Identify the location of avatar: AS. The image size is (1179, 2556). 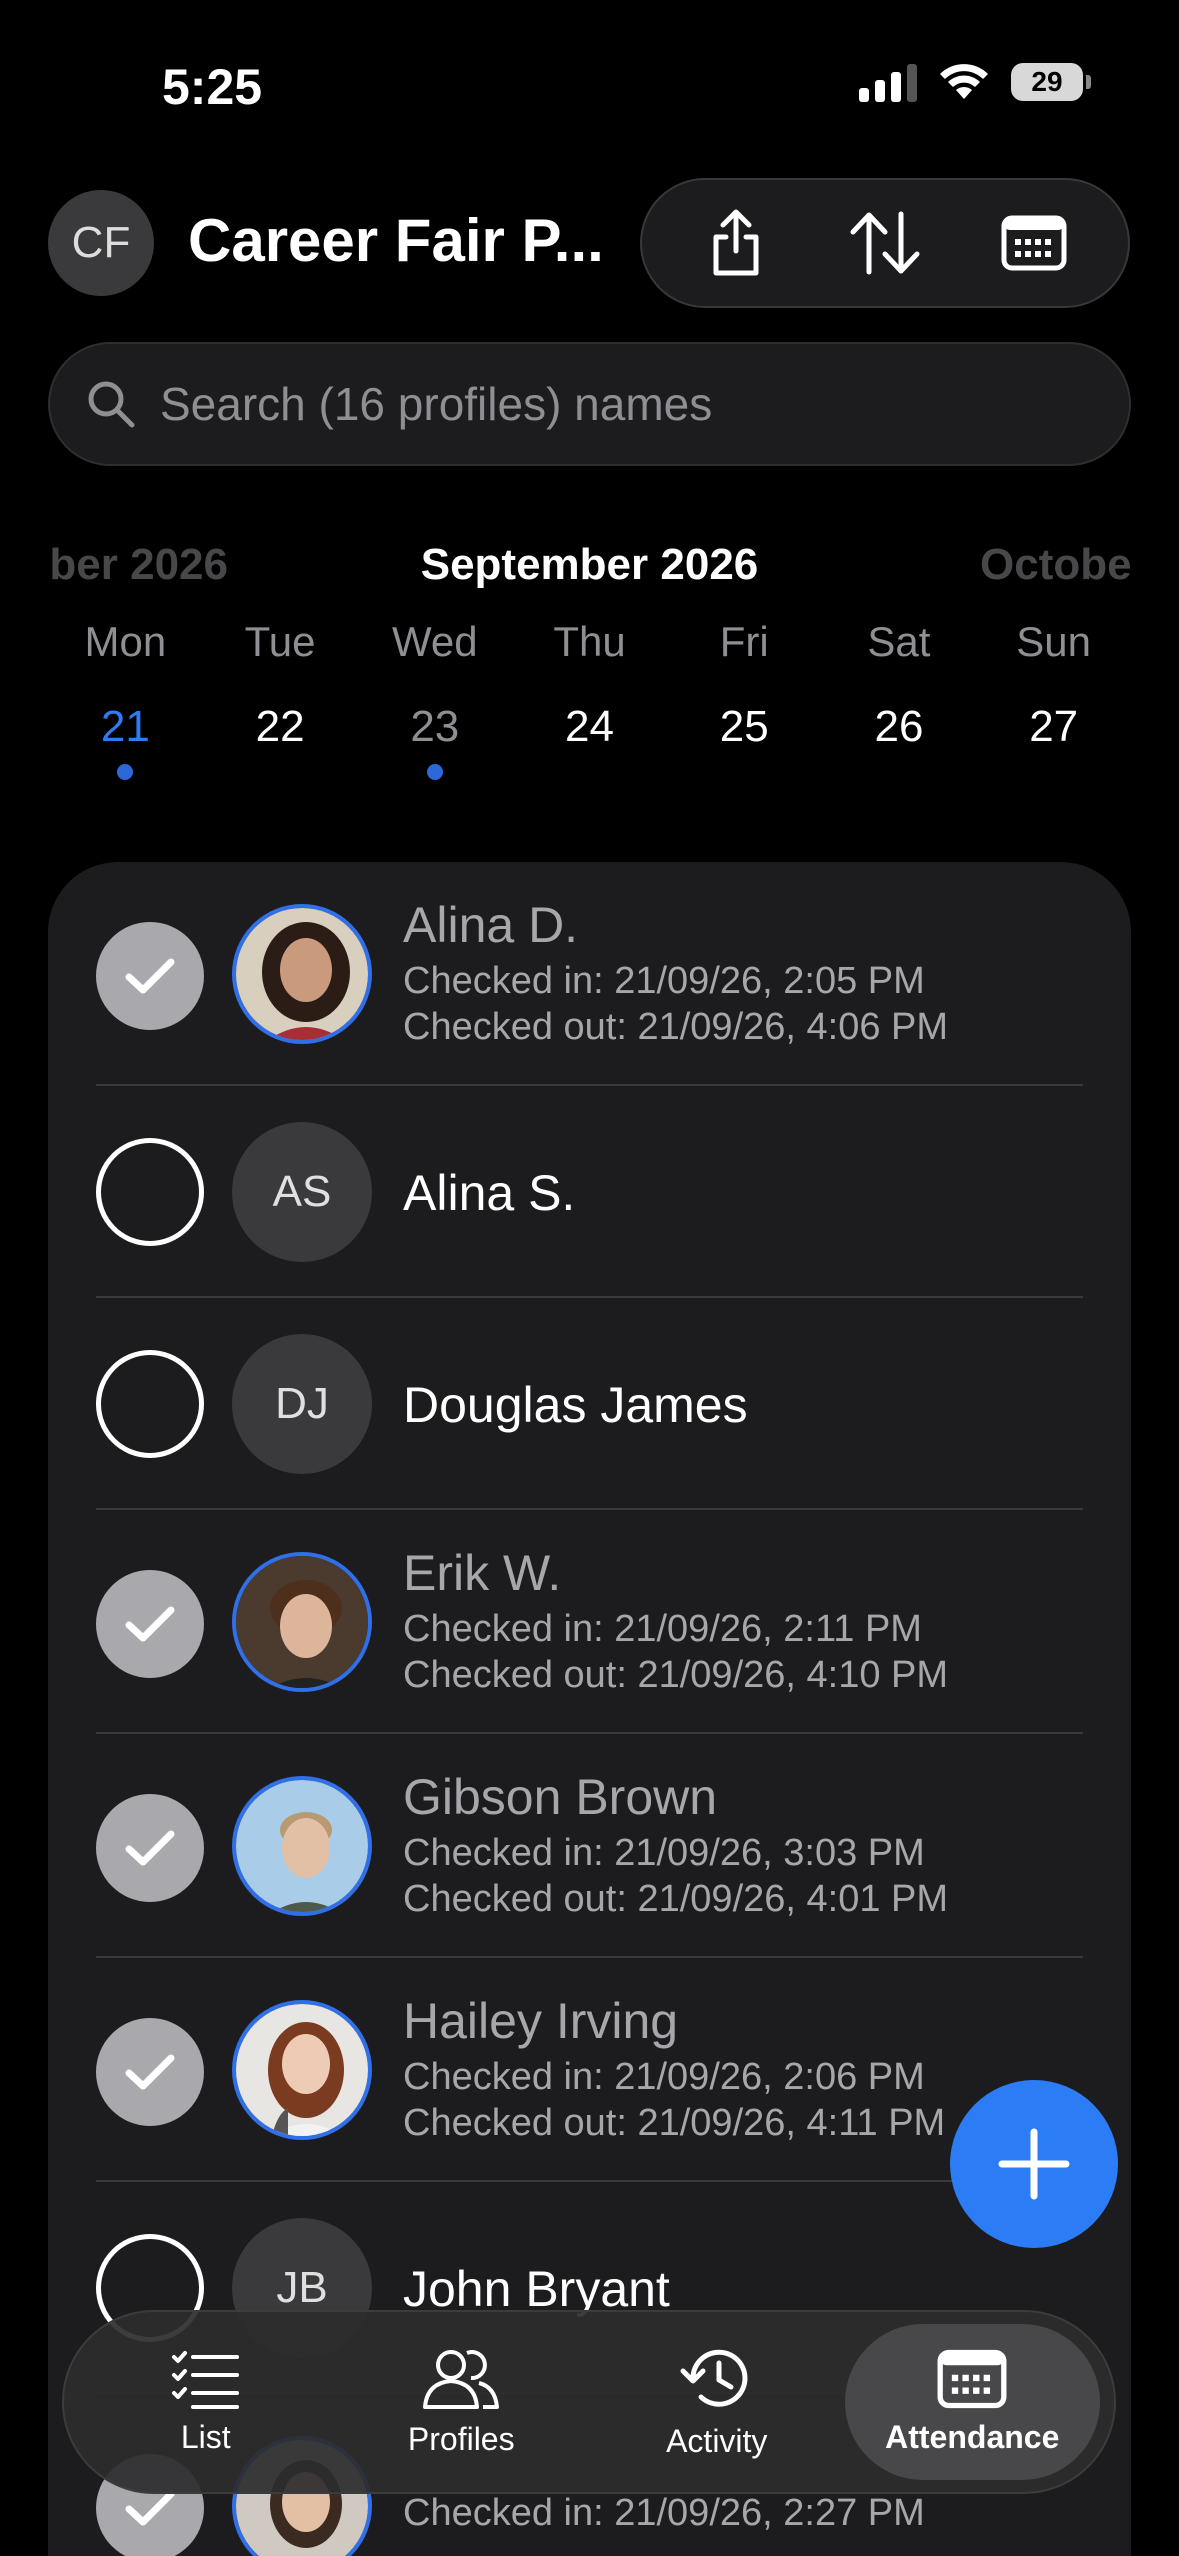
(302, 1192).